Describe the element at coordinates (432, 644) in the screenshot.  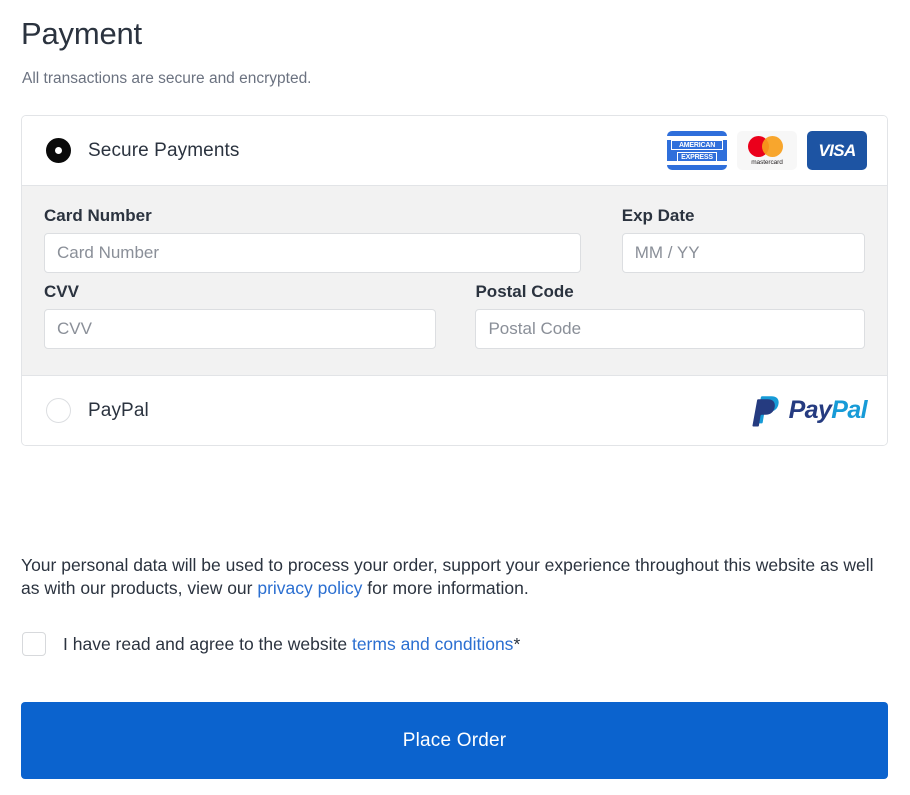
I see `terms-and-conditions-link: terms and conditions` at that location.